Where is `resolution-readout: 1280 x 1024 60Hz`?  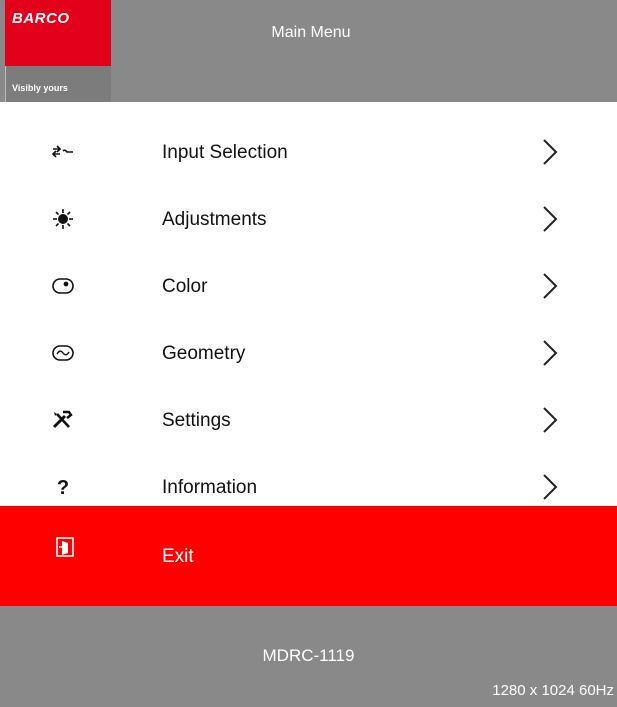
resolution-readout: 1280 x 1024 60Hz is located at coordinates (553, 690).